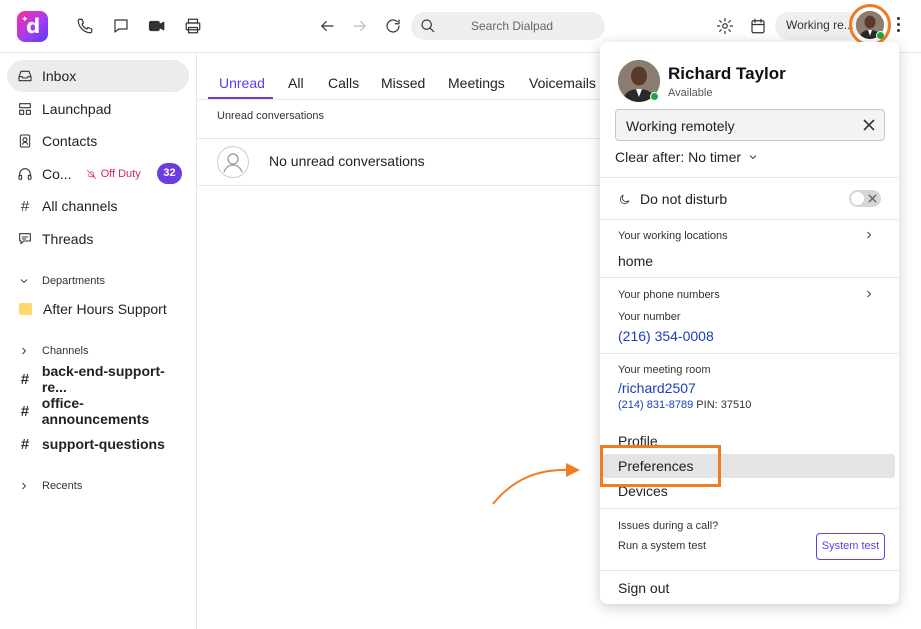  Describe the element at coordinates (727, 73) in the screenshot. I see `profile-name: Richard Taylor` at that location.